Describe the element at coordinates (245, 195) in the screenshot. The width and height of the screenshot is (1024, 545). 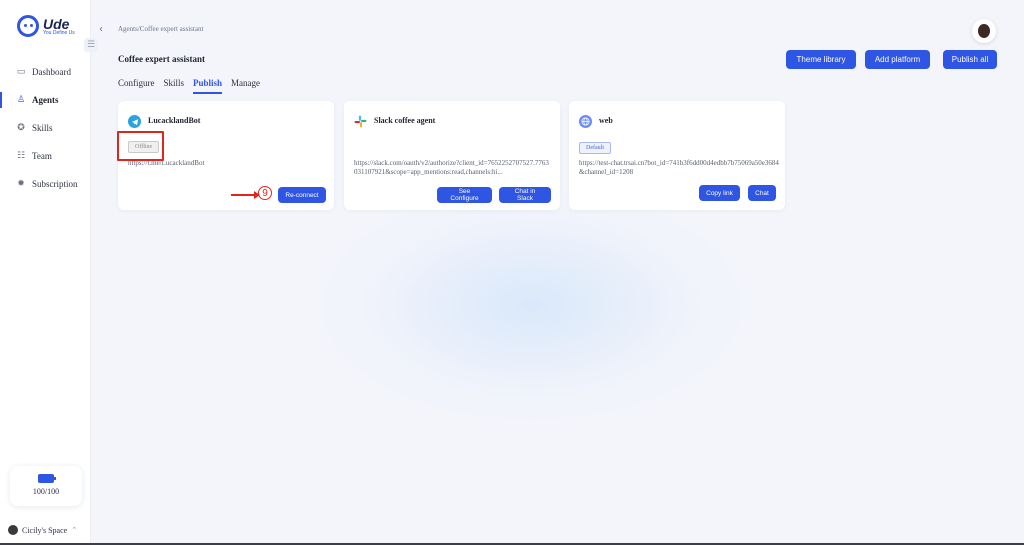
I see `annotation-arrow-icon` at that location.